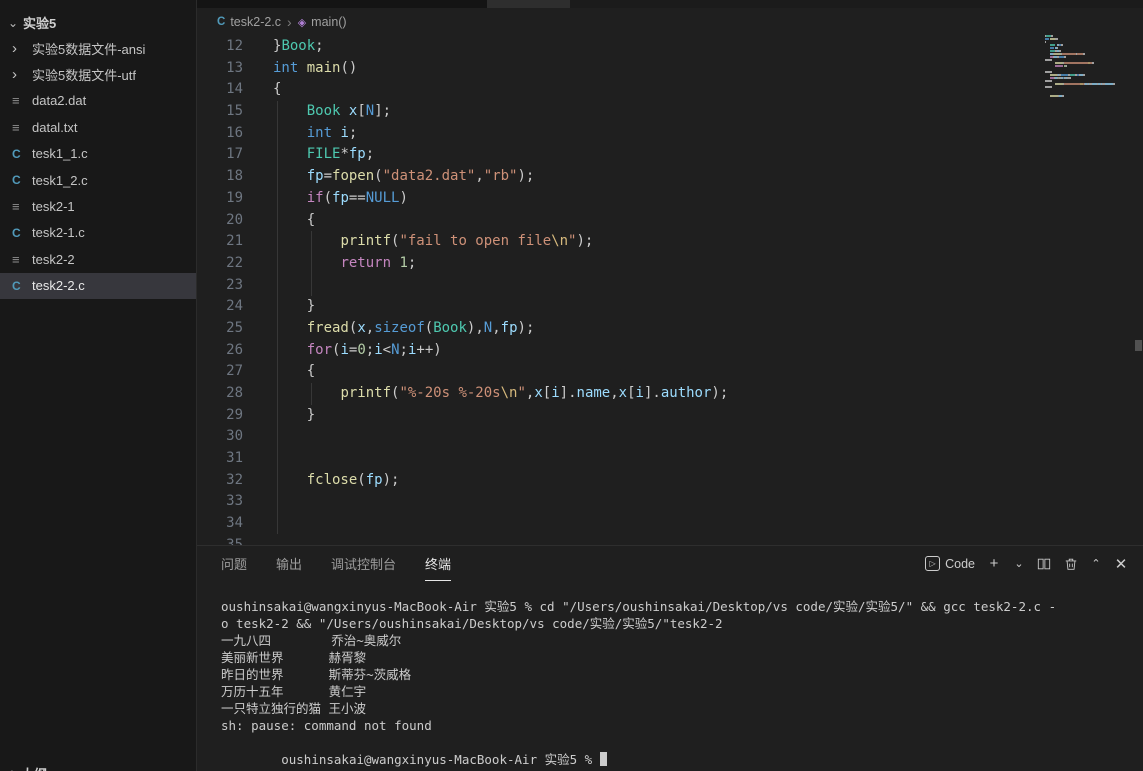 Image resolution: width=1143 pixels, height=771 pixels. I want to click on line-number: 13, so click(234, 67).